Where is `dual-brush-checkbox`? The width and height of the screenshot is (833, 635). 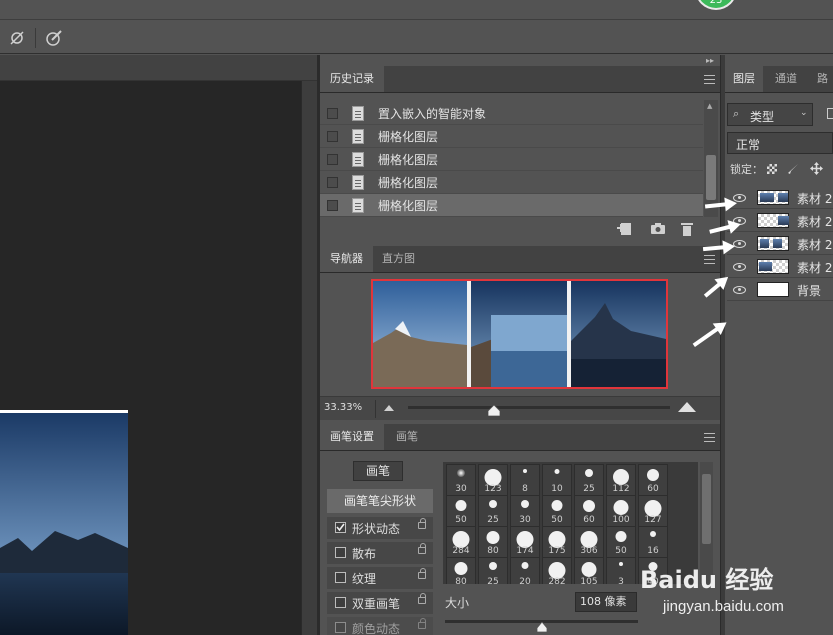 dual-brush-checkbox is located at coordinates (340, 602).